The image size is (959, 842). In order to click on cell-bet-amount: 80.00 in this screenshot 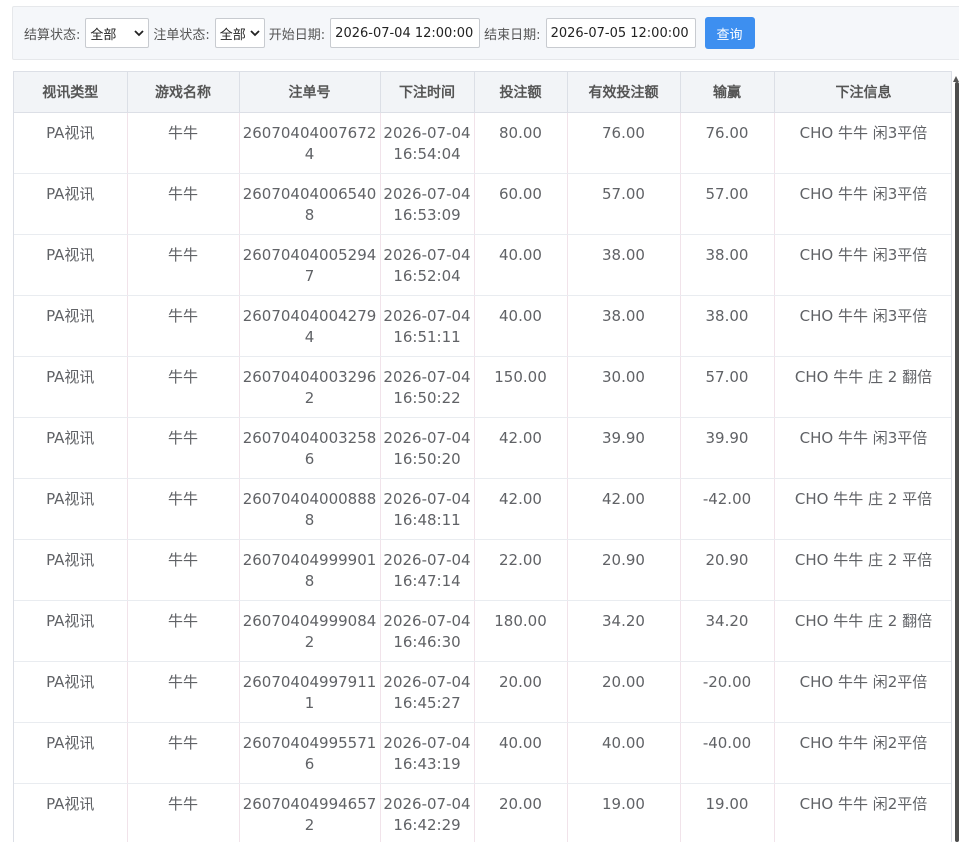, I will do `click(521, 143)`.